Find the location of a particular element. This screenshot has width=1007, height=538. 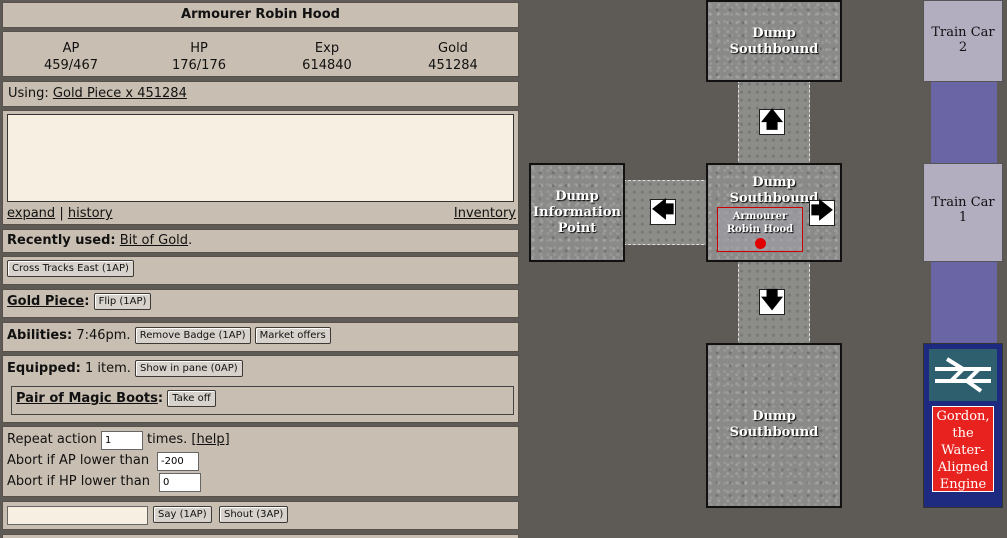

actions-box: Cross Tracks East (1AP) is located at coordinates (260, 270).